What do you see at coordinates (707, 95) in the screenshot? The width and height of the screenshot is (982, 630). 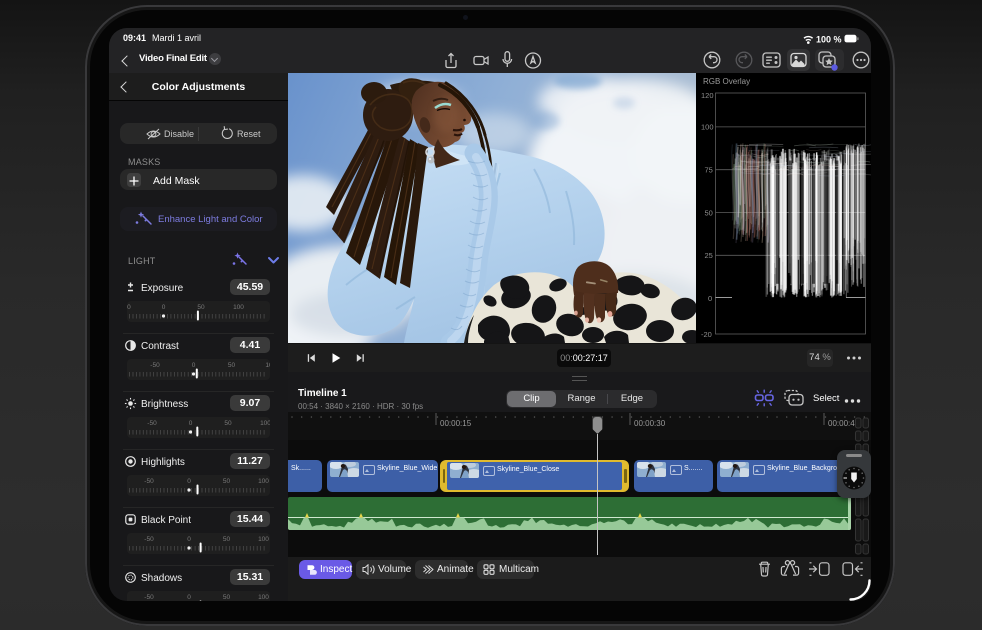 I see `svg-text: 120` at bounding box center [707, 95].